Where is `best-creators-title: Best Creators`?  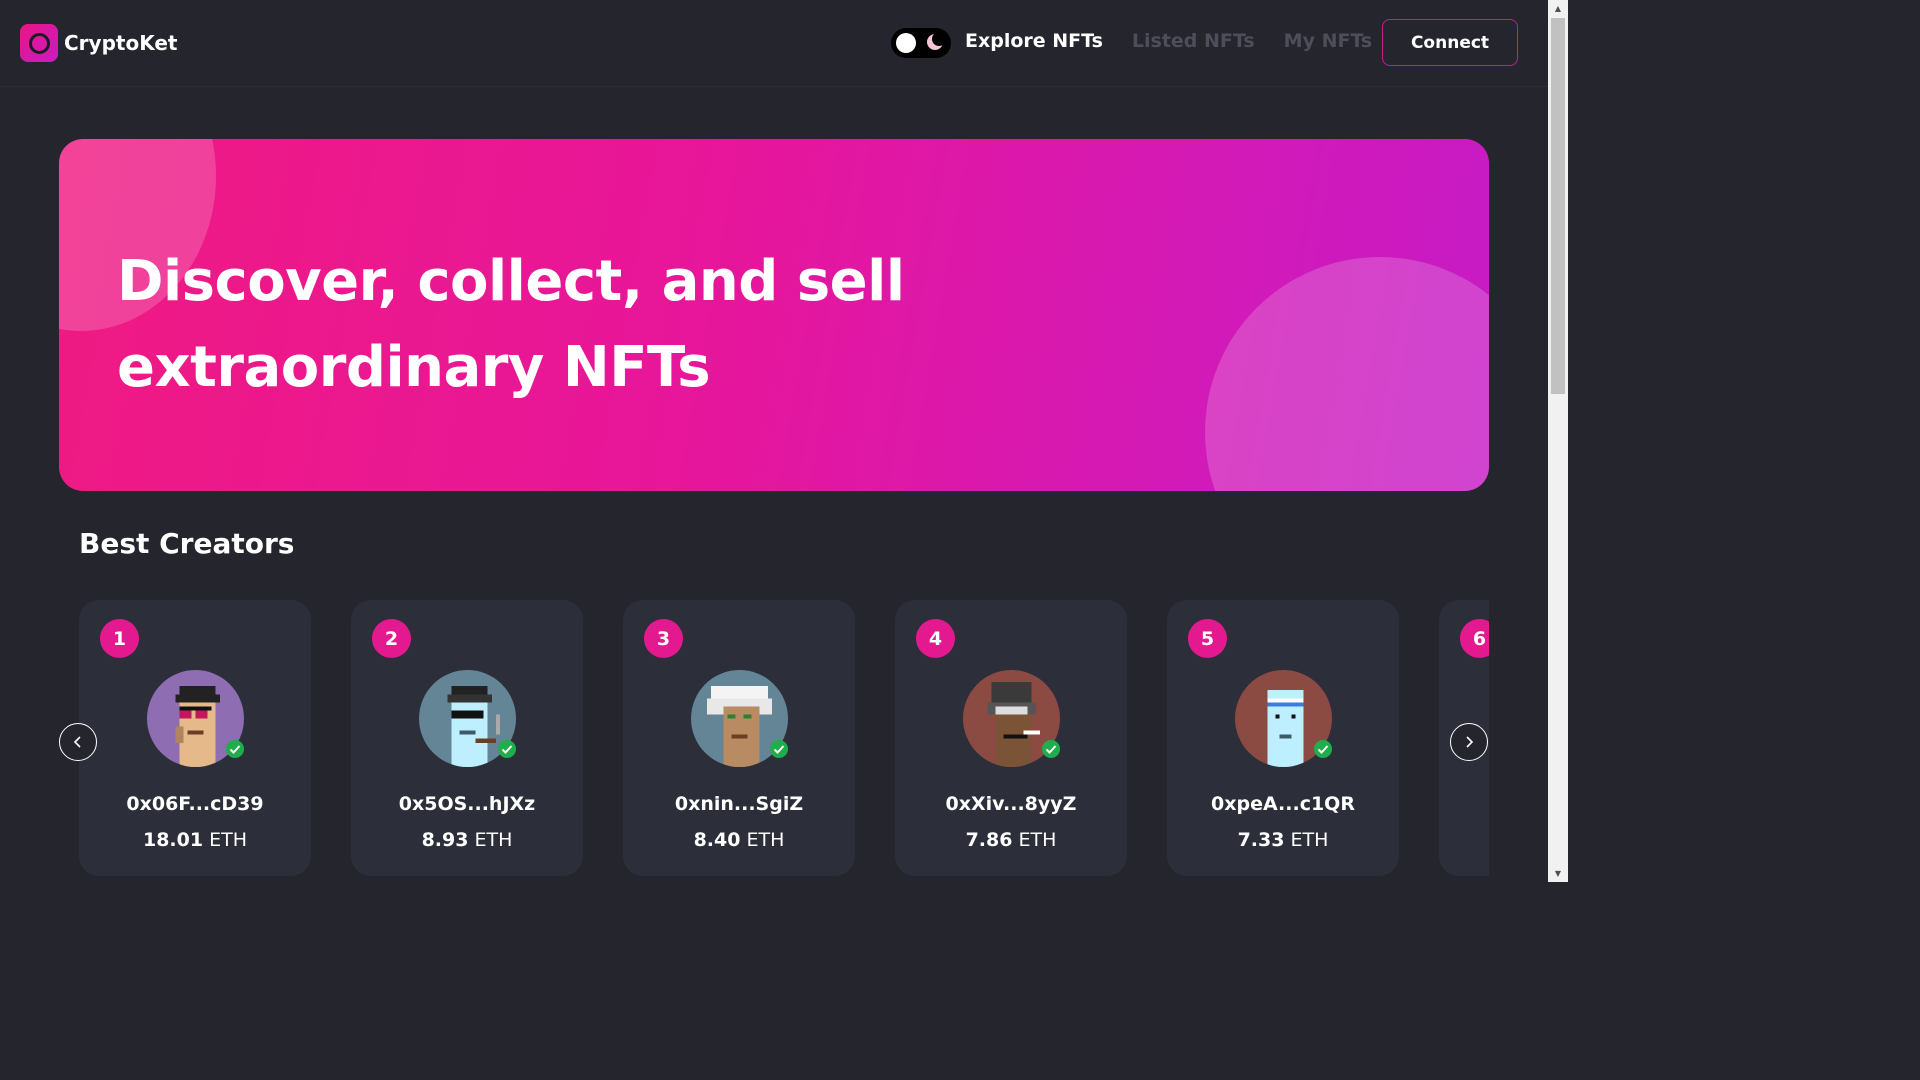
best-creators-title: Best Creators is located at coordinates (187, 543).